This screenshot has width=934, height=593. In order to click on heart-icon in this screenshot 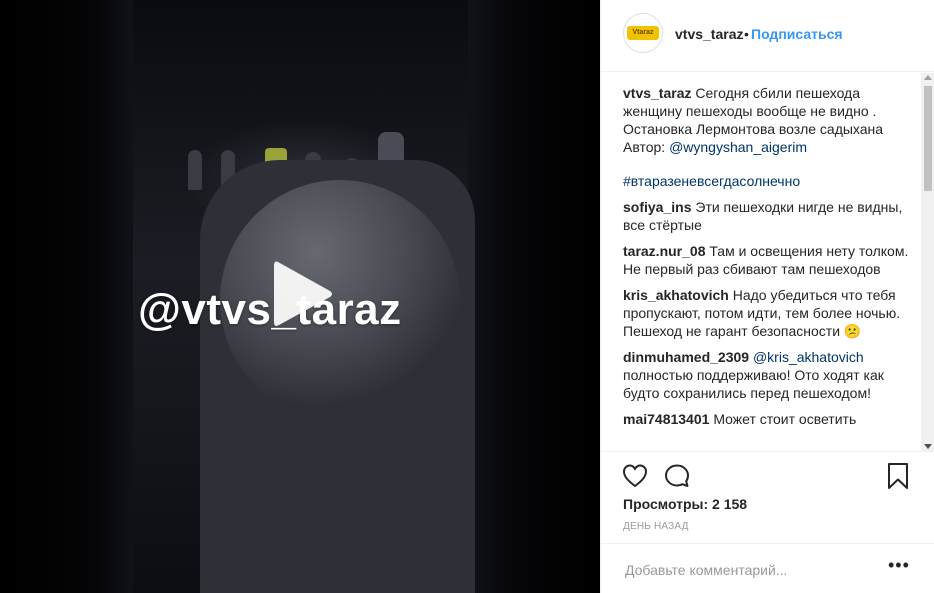, I will do `click(635, 476)`.